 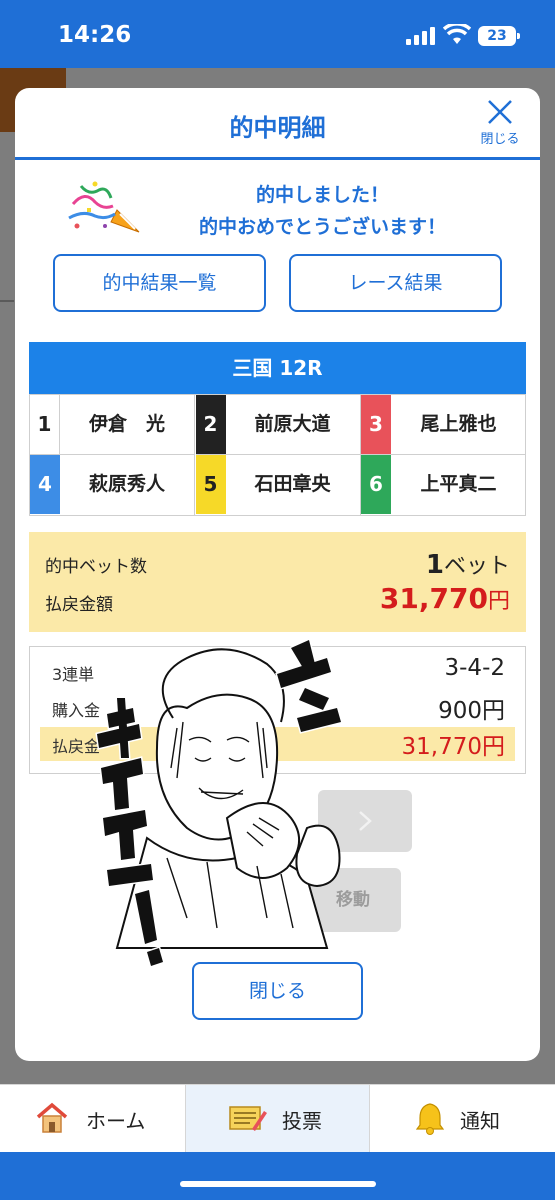 I want to click on racer-number: 1, so click(x=45, y=424).